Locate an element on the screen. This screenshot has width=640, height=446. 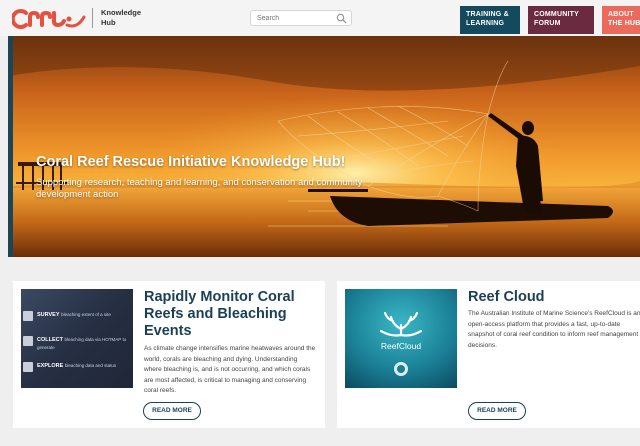
nav-community-forum: COMMUNITY FORUM is located at coordinates (561, 20).